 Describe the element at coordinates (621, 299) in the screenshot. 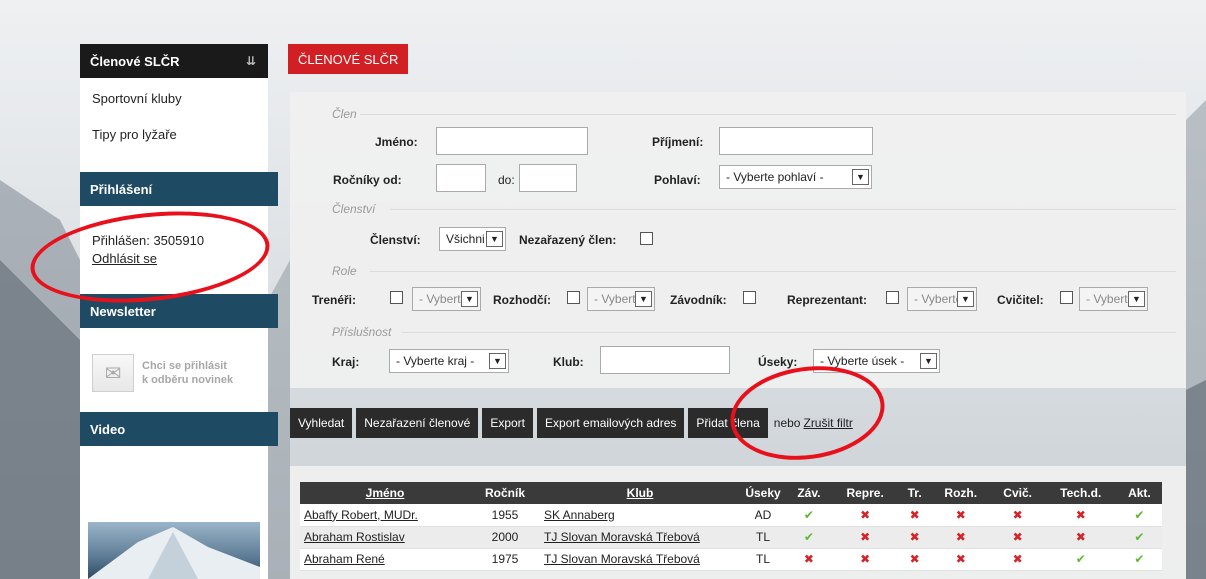

I see `rozhodci-select: - Vyberte - ▼` at that location.